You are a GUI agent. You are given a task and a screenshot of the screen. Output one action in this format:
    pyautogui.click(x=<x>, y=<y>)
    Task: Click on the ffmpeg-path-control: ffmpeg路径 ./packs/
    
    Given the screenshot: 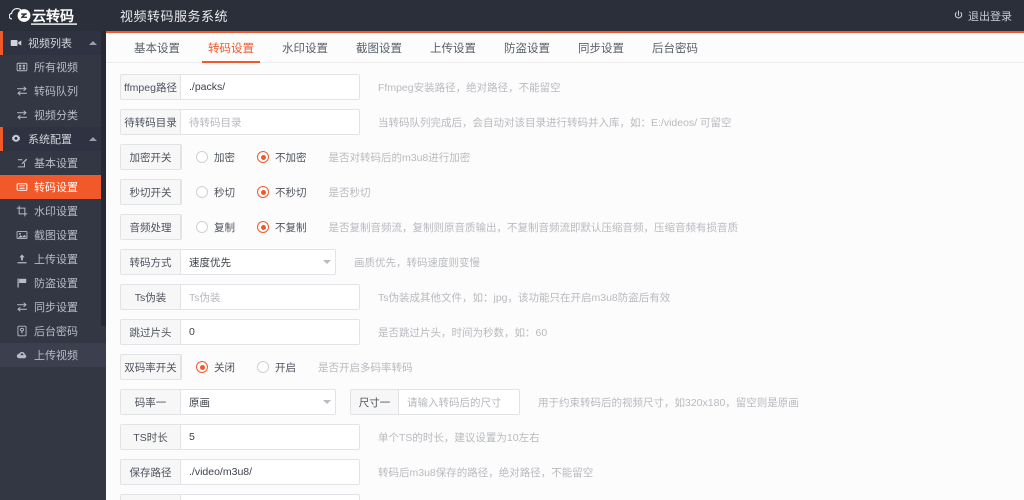 What is the action you would take?
    pyautogui.click(x=240, y=87)
    